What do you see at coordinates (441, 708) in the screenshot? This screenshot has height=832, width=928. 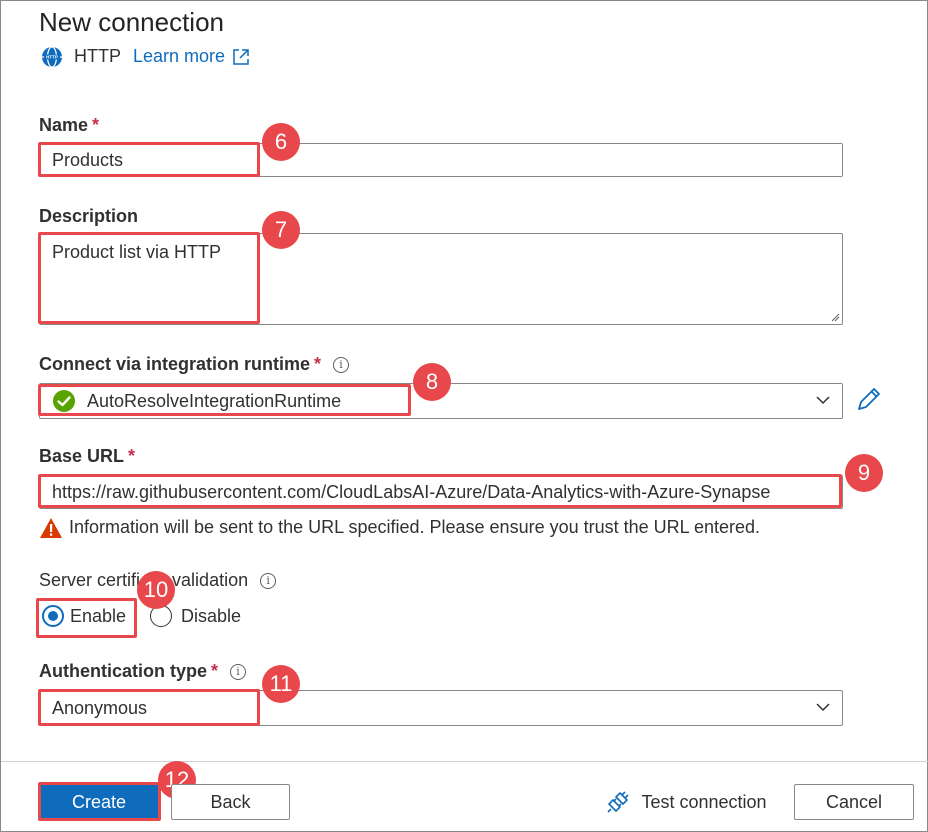 I see `auth-type-dropdown: Anonymous` at bounding box center [441, 708].